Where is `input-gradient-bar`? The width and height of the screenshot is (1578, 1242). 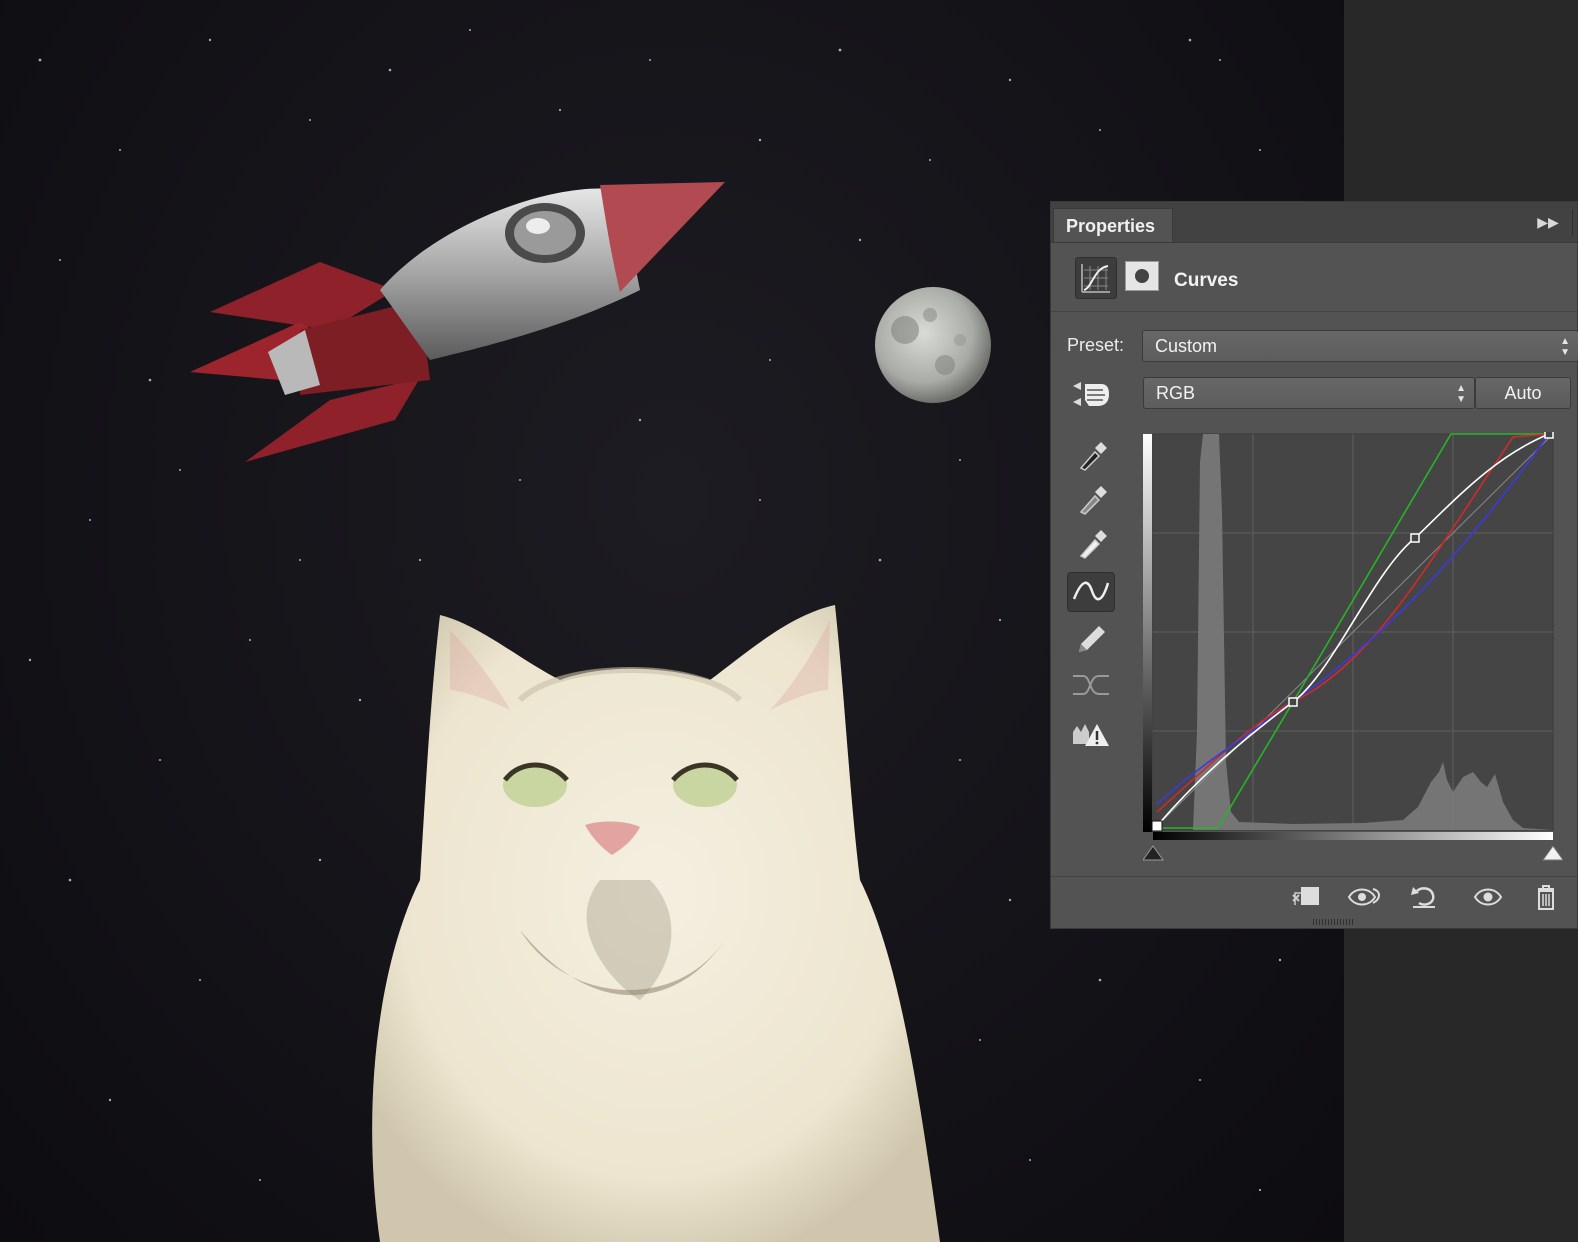
input-gradient-bar is located at coordinates (1353, 836).